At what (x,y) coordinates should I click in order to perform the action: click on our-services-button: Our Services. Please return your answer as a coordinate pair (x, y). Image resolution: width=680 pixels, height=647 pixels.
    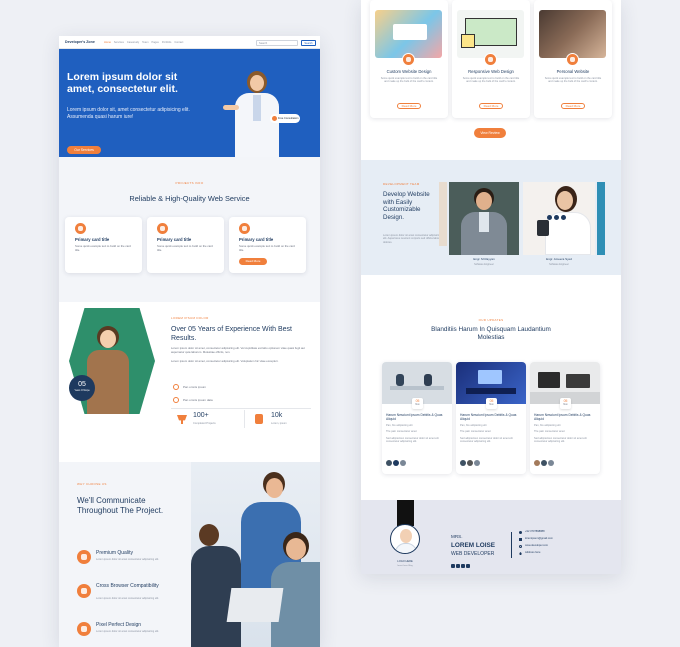
    Looking at the image, I should click on (84, 150).